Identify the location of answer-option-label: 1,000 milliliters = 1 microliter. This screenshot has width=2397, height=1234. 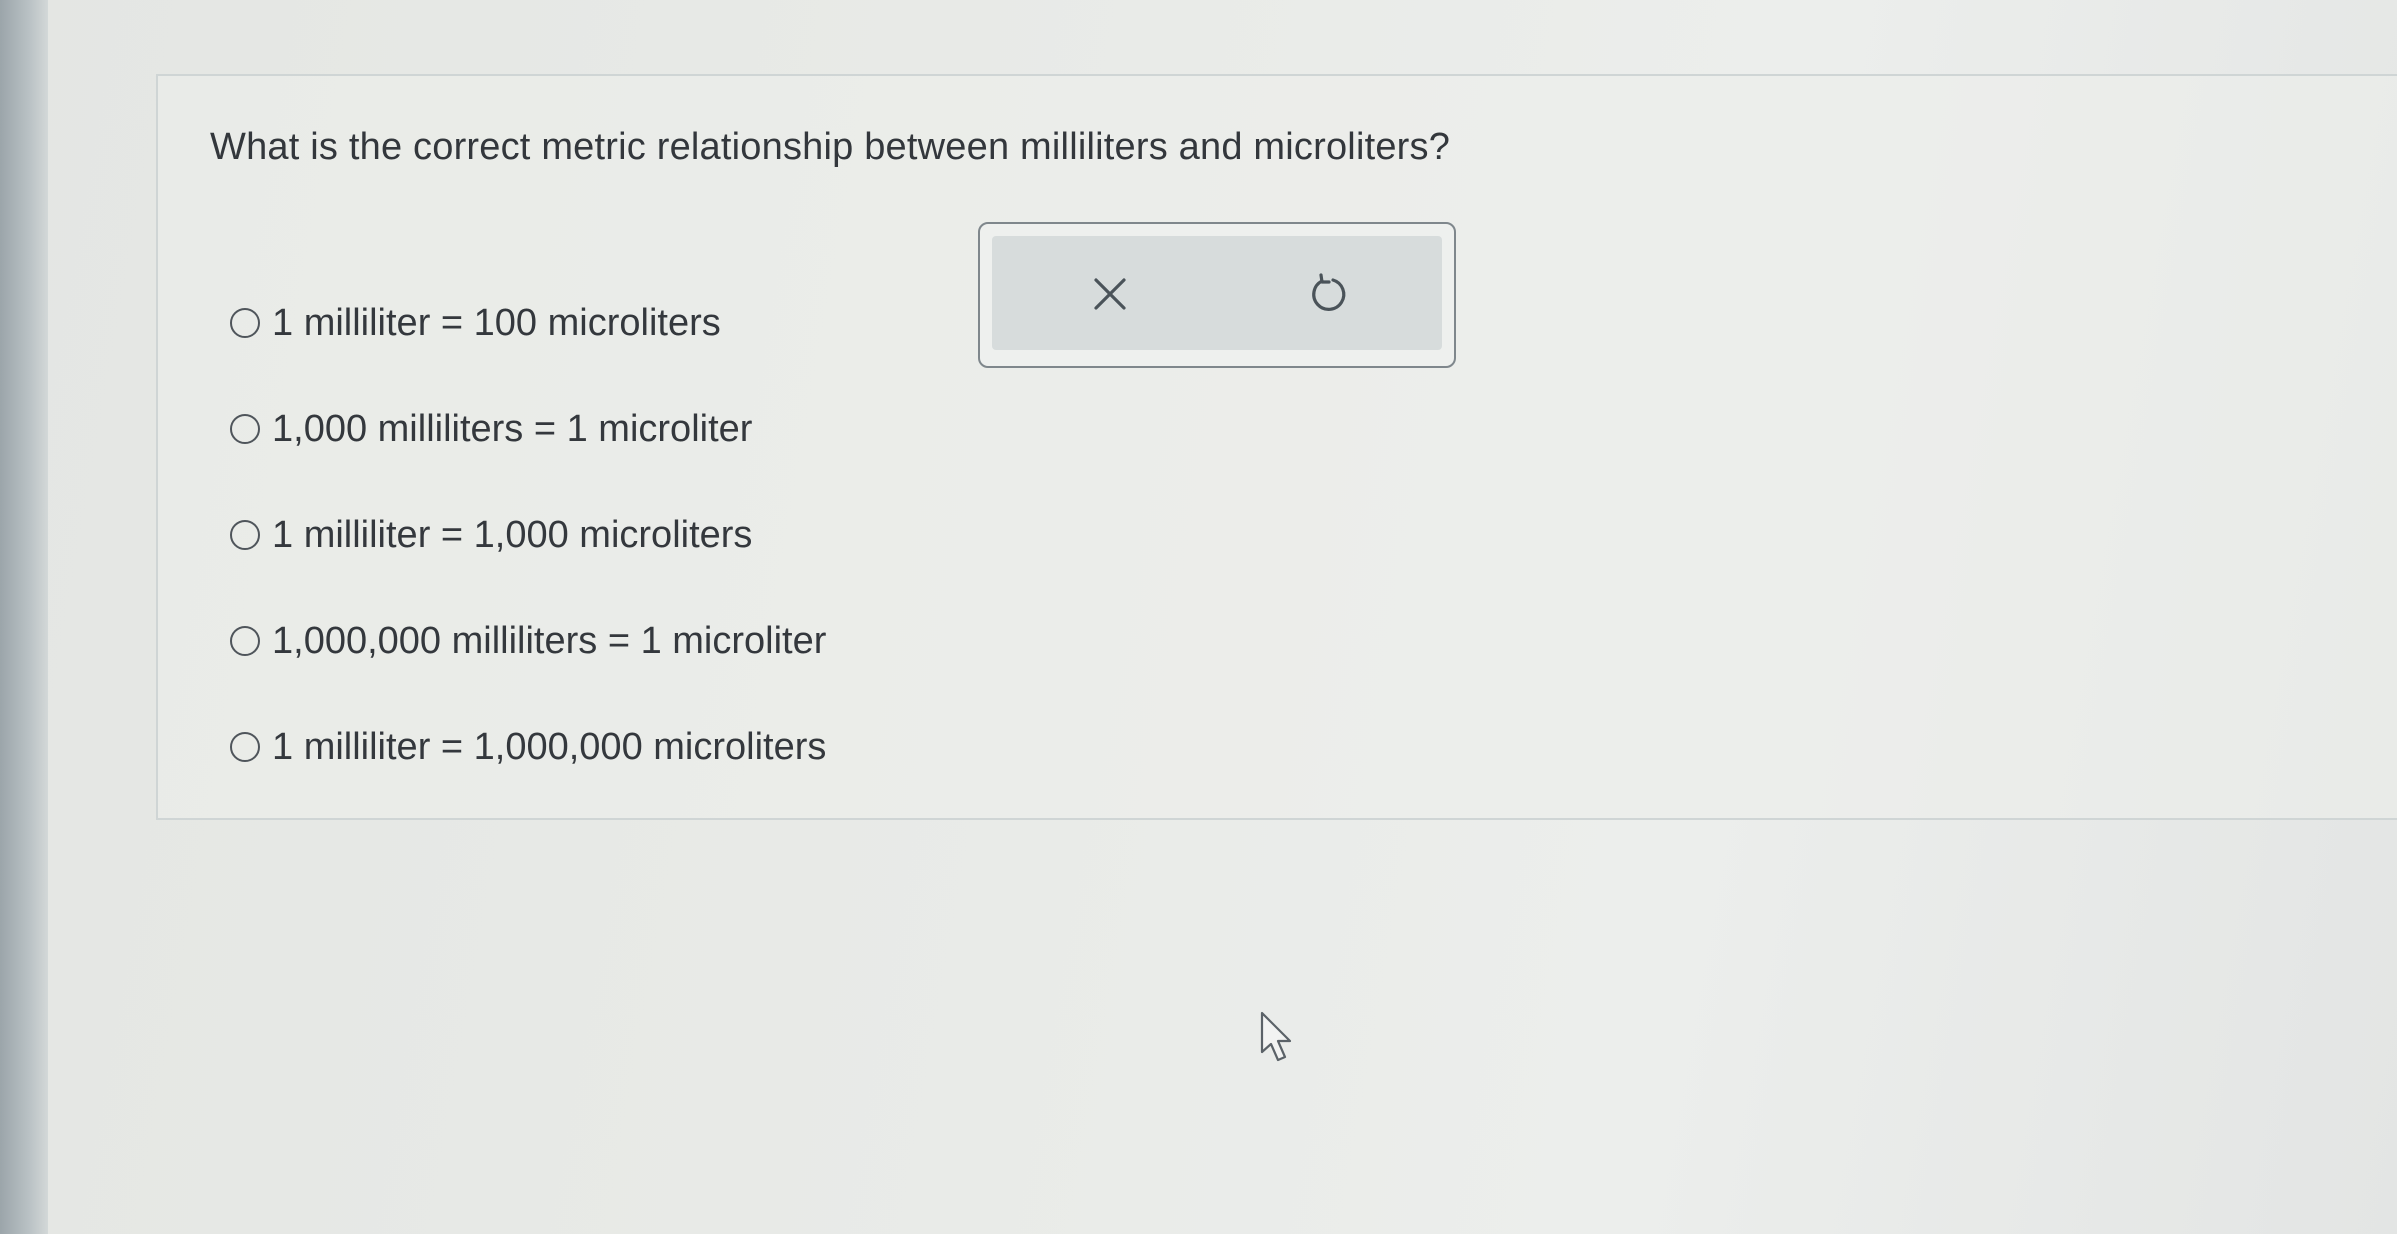
(512, 428).